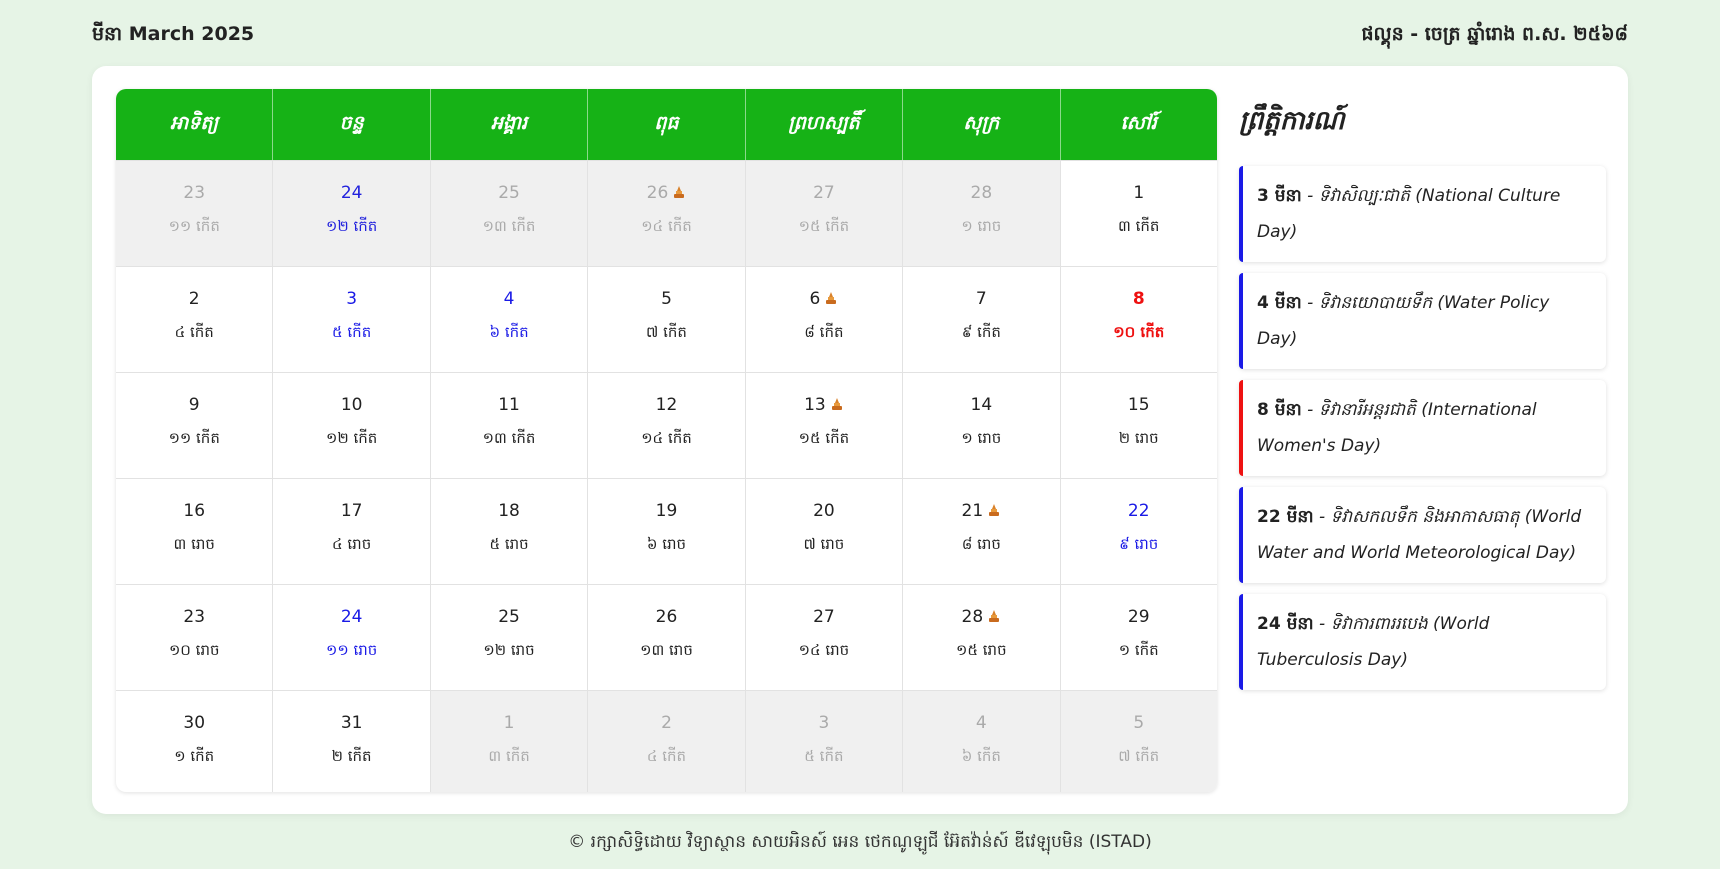  I want to click on calendar-day-cell: 7 ៩ កើត, so click(982, 319).